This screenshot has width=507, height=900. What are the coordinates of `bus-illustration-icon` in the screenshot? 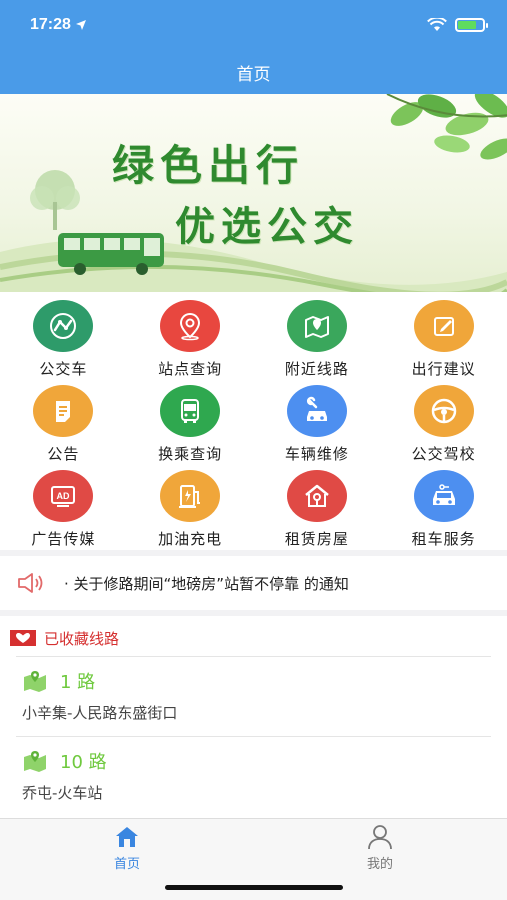 It's located at (111, 254).